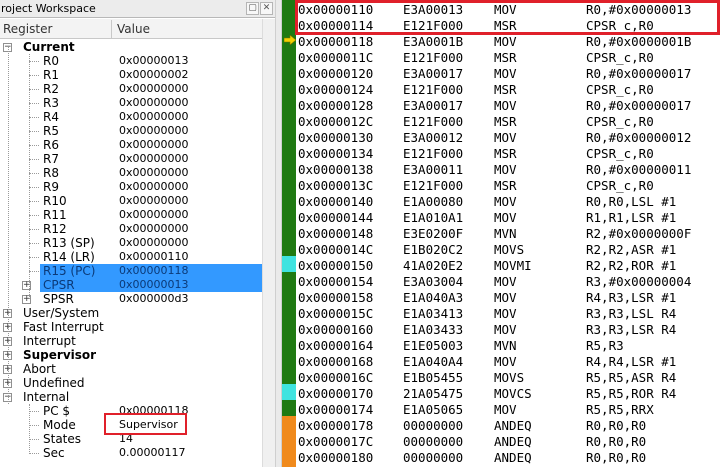 This screenshot has height=467, width=720. I want to click on row-label: Abort, so click(39, 369).